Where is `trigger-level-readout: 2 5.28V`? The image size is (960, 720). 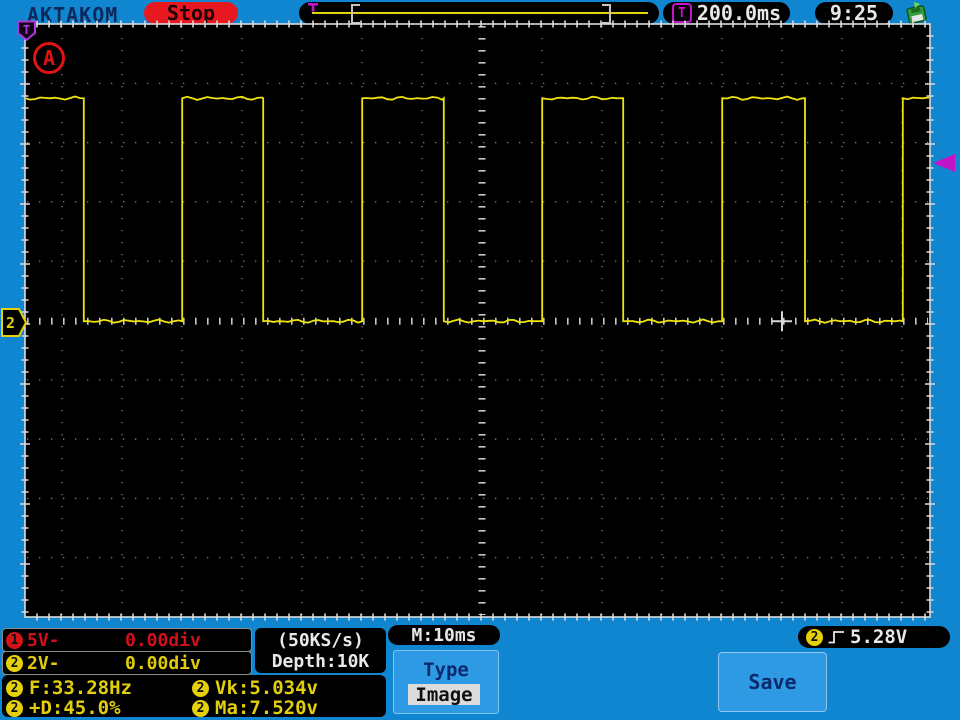 trigger-level-readout: 2 5.28V is located at coordinates (874, 637).